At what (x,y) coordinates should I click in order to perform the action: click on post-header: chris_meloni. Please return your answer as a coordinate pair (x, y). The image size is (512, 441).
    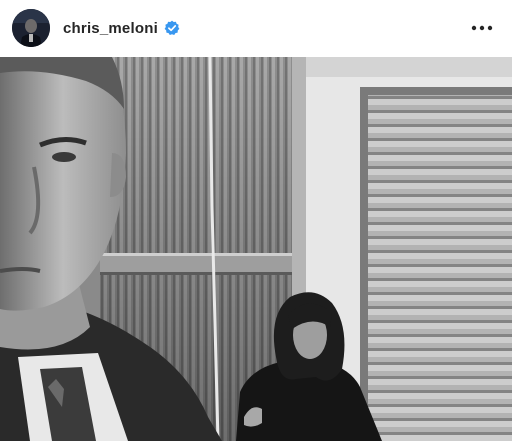
    Looking at the image, I should click on (256, 28).